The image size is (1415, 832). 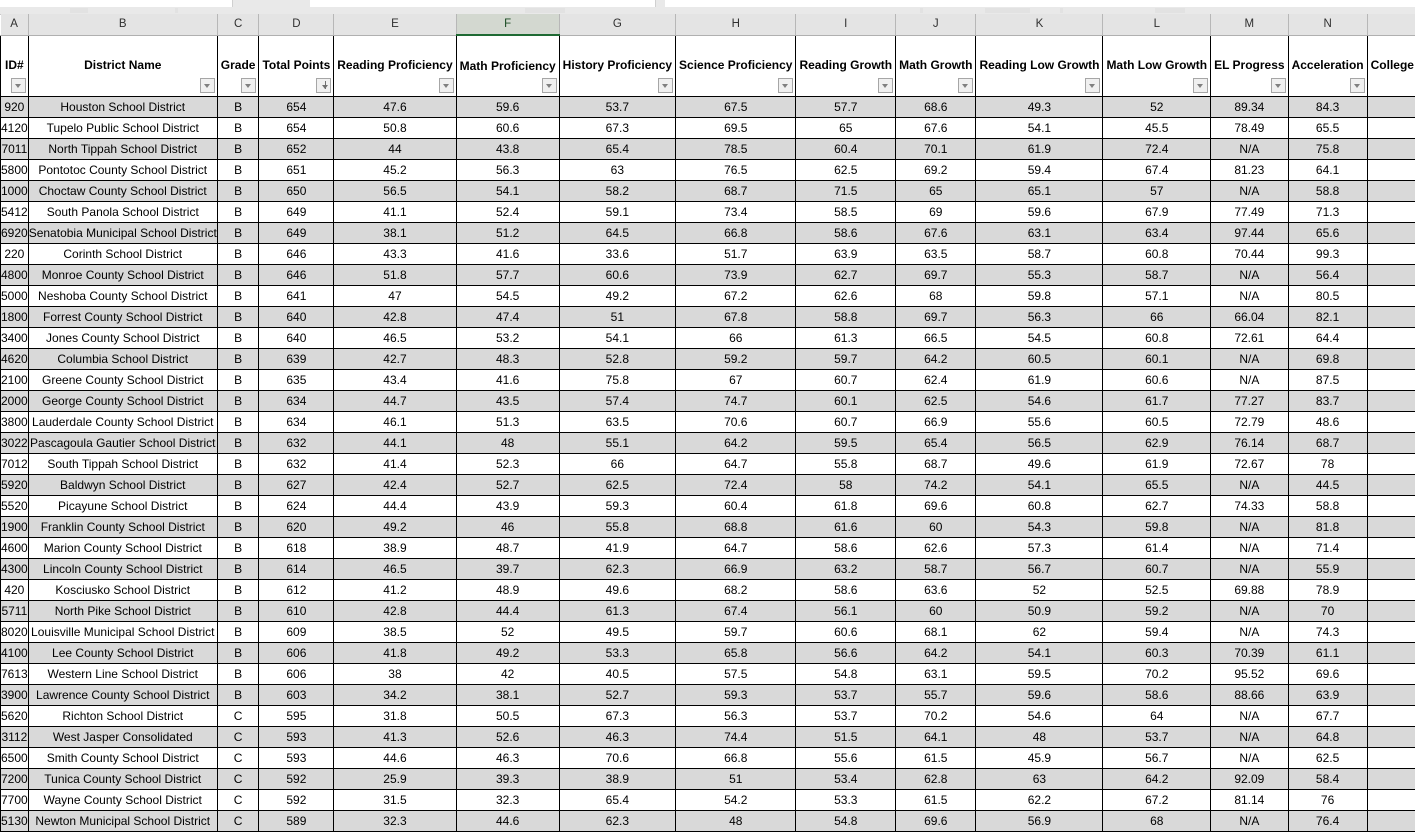 What do you see at coordinates (1249, 653) in the screenshot?
I see `cell-m: 70.39` at bounding box center [1249, 653].